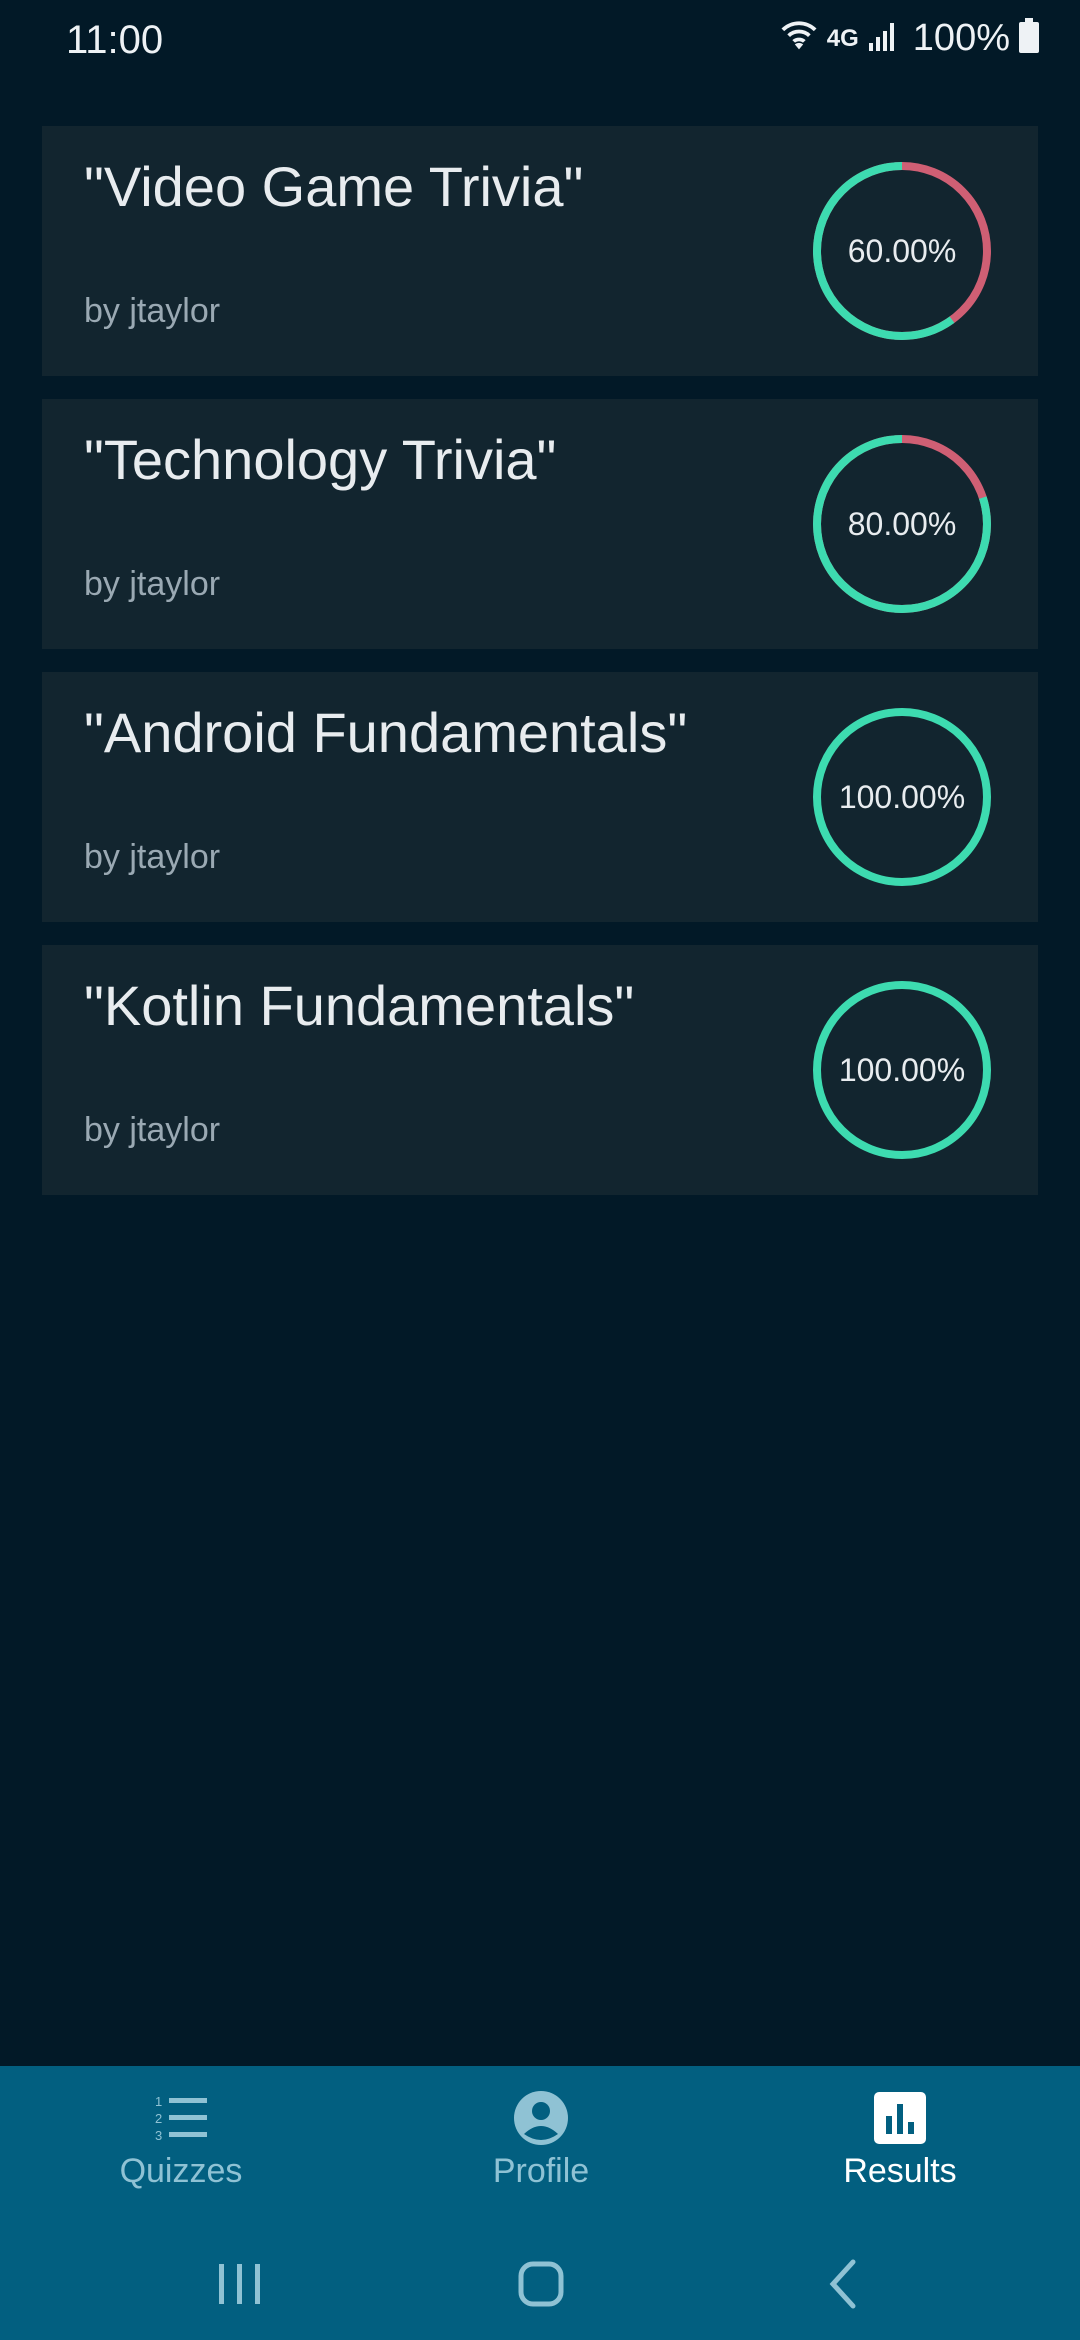  What do you see at coordinates (900, 2171) in the screenshot?
I see `nav-label-results: Results` at bounding box center [900, 2171].